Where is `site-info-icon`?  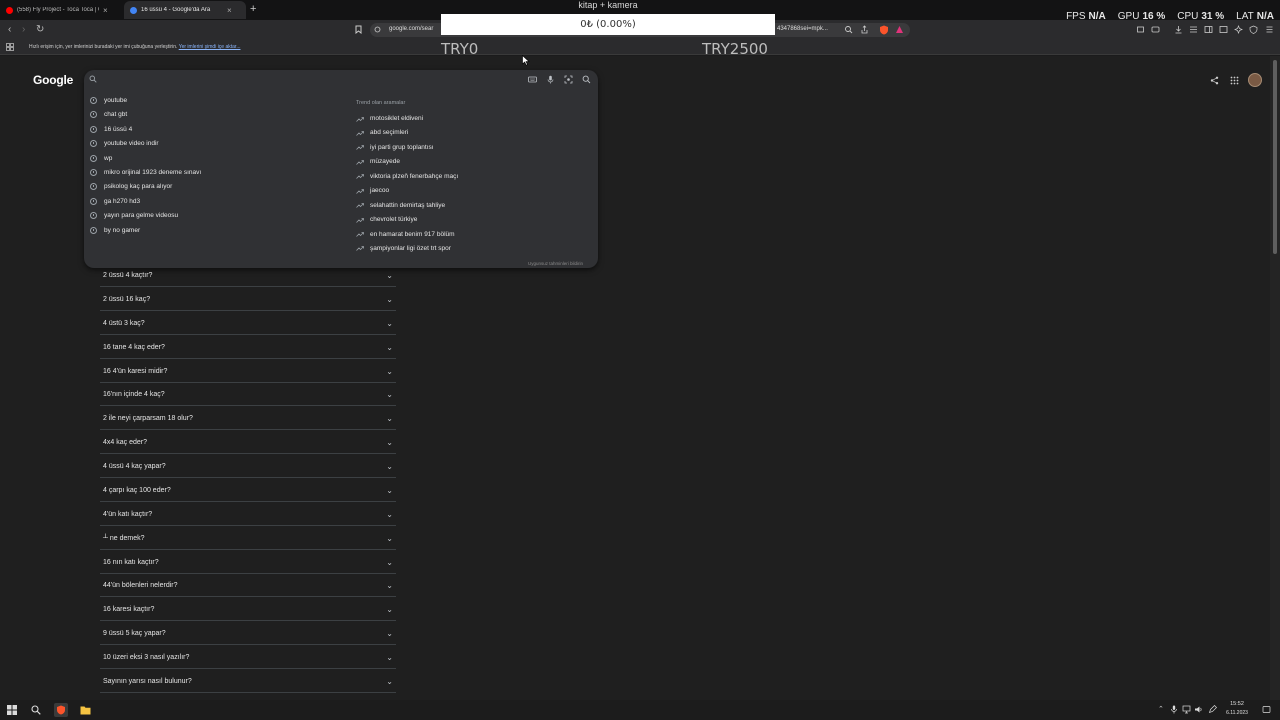
site-info-icon is located at coordinates (378, 30).